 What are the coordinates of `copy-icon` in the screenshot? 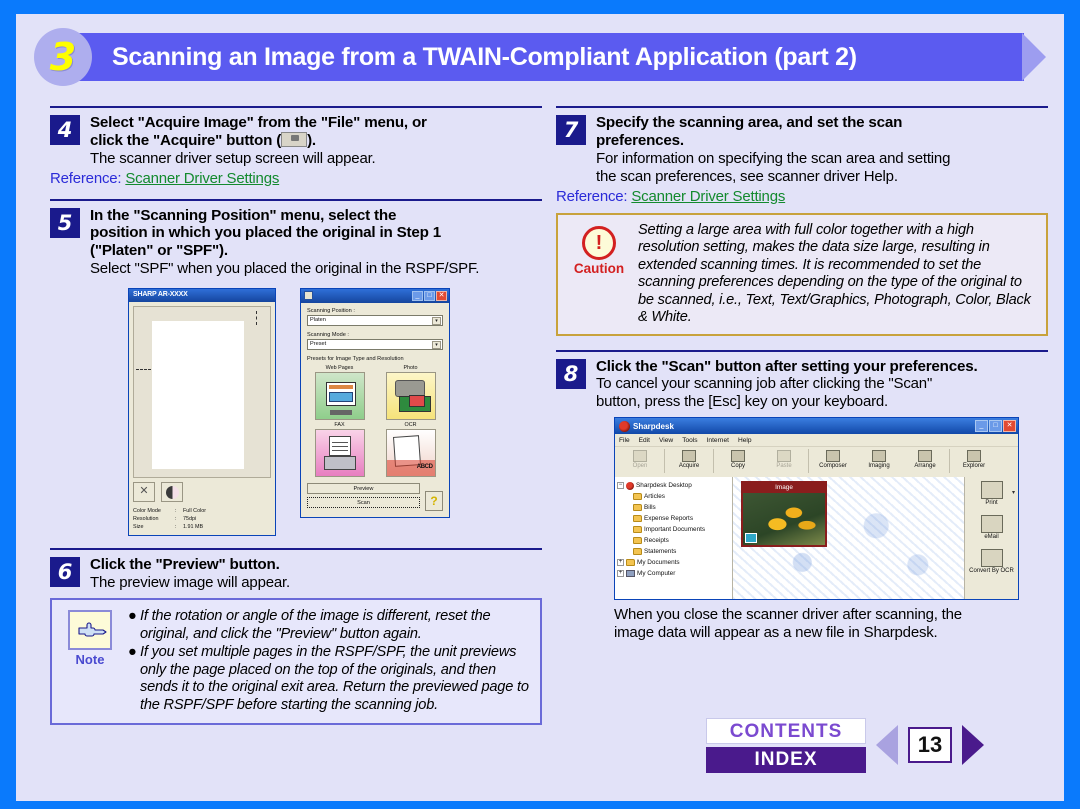 It's located at (738, 456).